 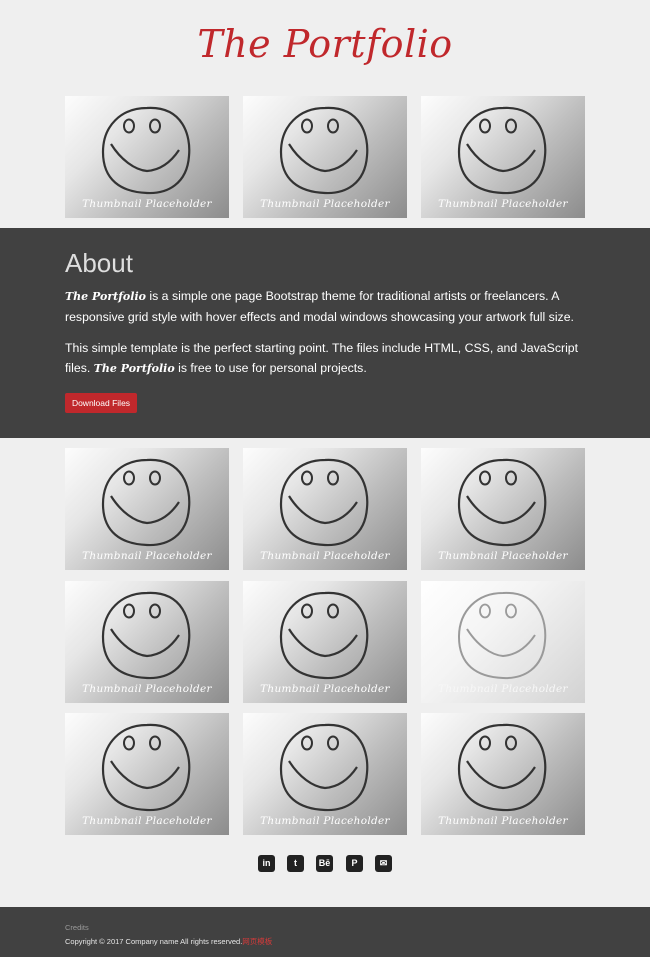 What do you see at coordinates (266, 863) in the screenshot?
I see `linkedin-icon: in` at bounding box center [266, 863].